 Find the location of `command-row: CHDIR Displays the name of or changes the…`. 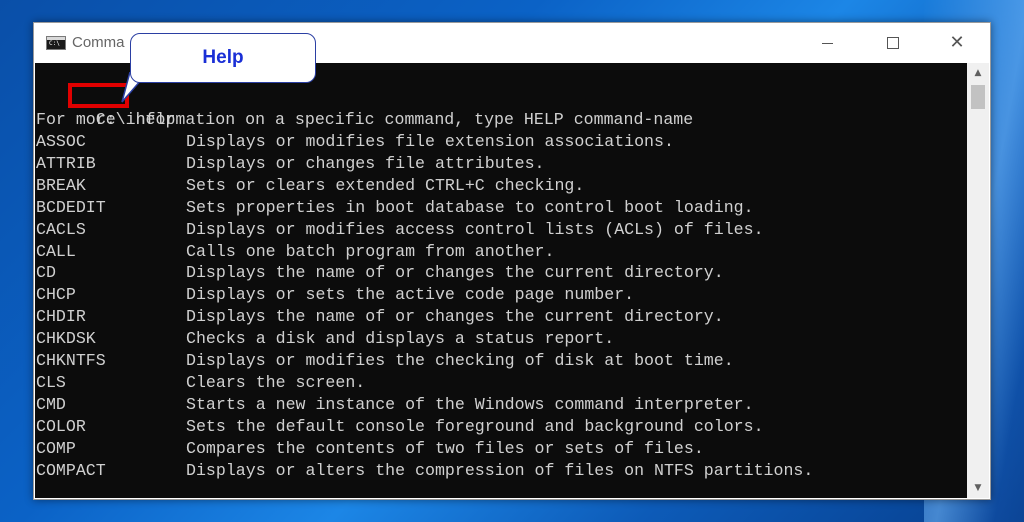

command-row: CHDIR Displays the name of or changes the… is located at coordinates (496, 317).